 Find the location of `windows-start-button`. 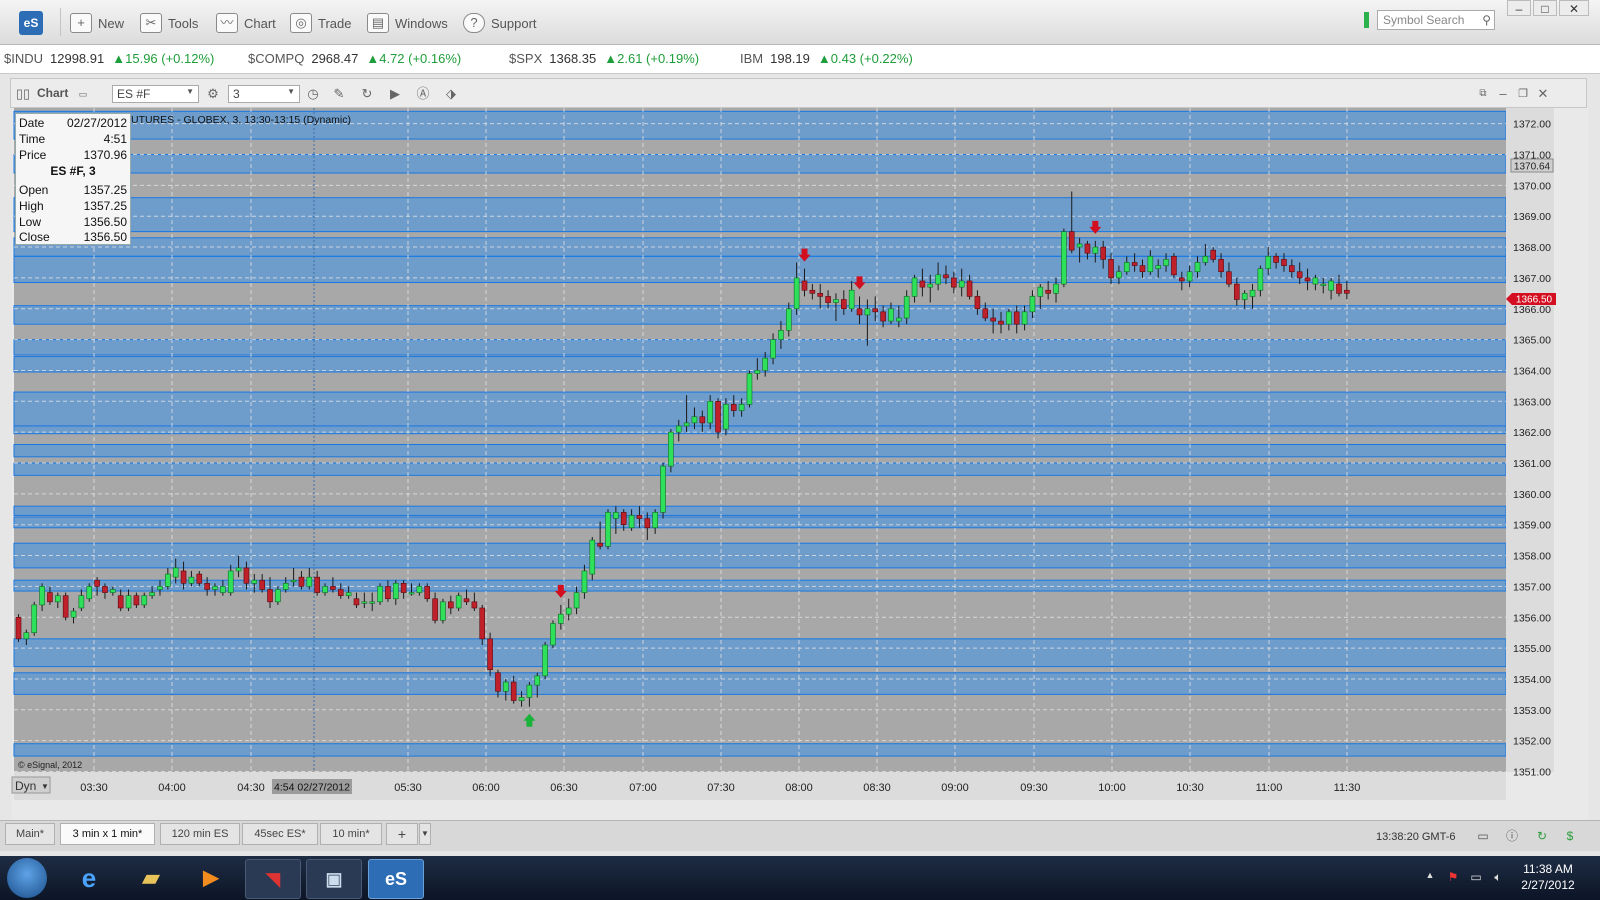

windows-start-button is located at coordinates (27, 878).